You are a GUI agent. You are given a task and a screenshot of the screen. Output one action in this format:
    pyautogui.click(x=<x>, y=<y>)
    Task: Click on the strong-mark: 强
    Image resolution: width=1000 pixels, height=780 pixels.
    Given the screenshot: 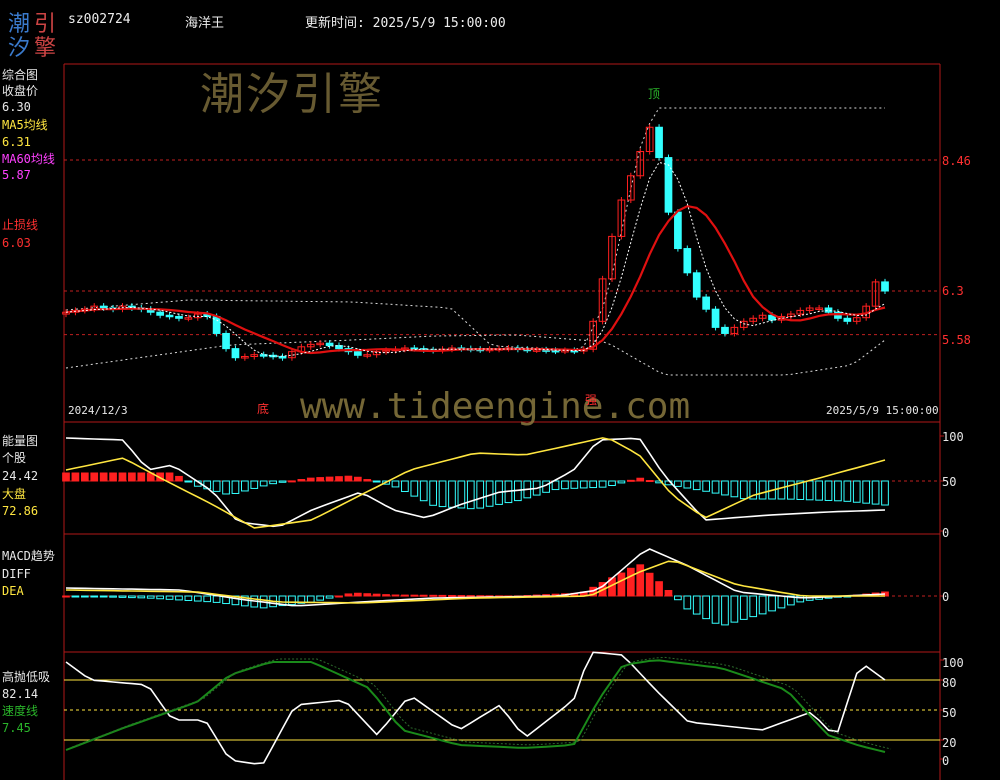 What is the action you would take?
    pyautogui.click(x=591, y=400)
    